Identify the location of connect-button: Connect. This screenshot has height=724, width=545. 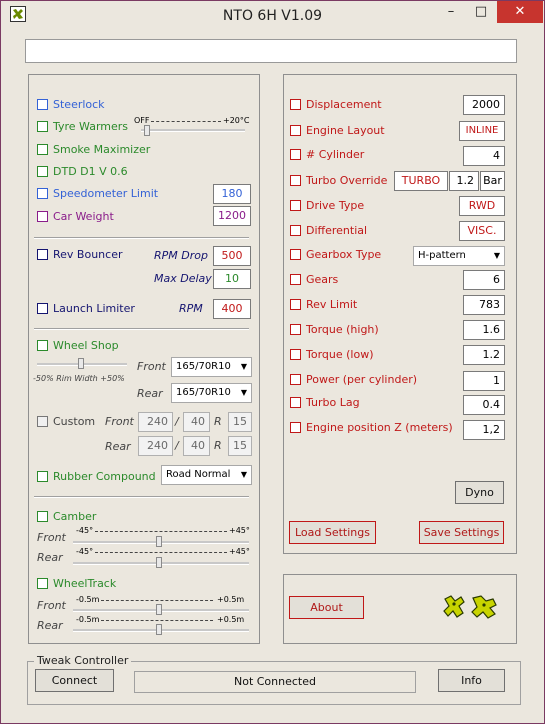
(74, 680).